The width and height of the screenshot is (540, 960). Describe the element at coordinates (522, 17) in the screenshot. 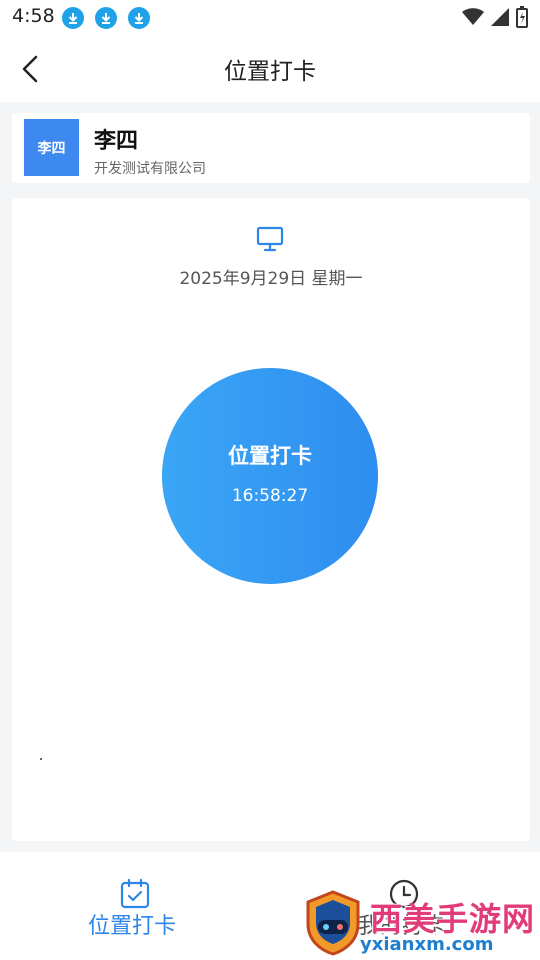

I see `battery-icon` at that location.